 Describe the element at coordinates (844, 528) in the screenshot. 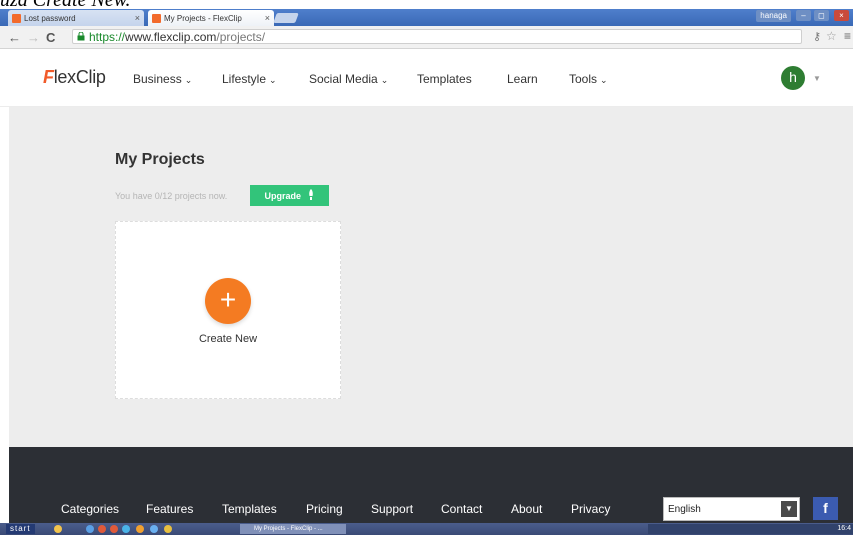

I see `clock: 16:4` at that location.